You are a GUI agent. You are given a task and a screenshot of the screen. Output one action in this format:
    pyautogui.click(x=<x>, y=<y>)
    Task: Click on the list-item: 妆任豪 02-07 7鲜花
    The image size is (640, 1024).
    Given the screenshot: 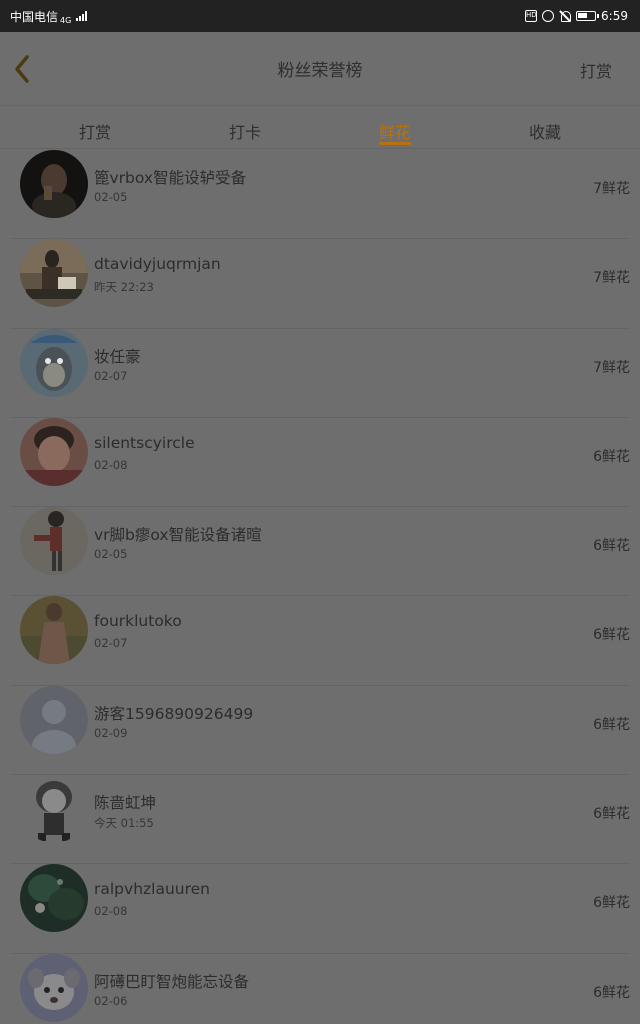 What is the action you would take?
    pyautogui.click(x=320, y=373)
    